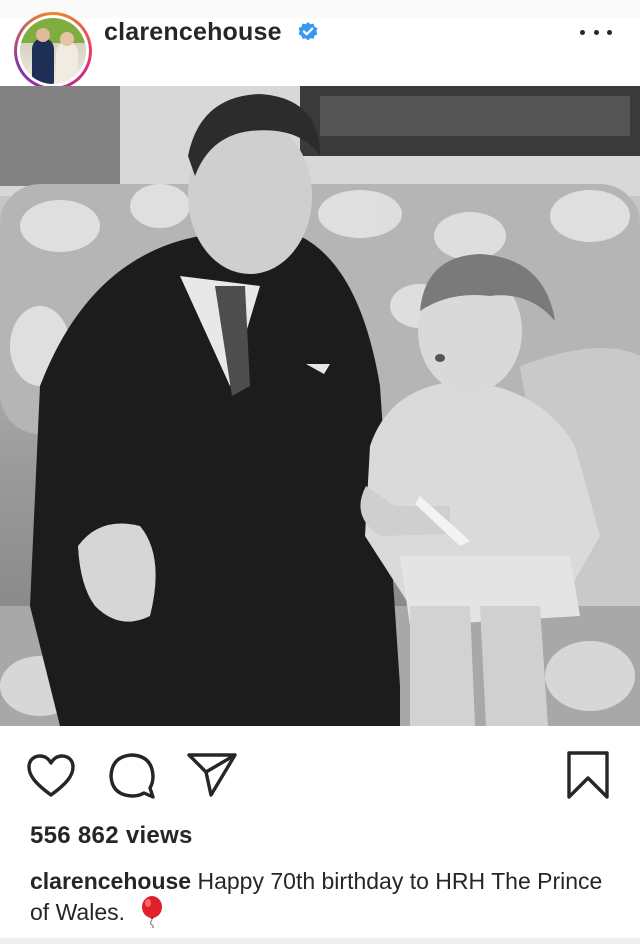 This screenshot has height=944, width=640. What do you see at coordinates (132, 776) in the screenshot?
I see `comment-icon` at bounding box center [132, 776].